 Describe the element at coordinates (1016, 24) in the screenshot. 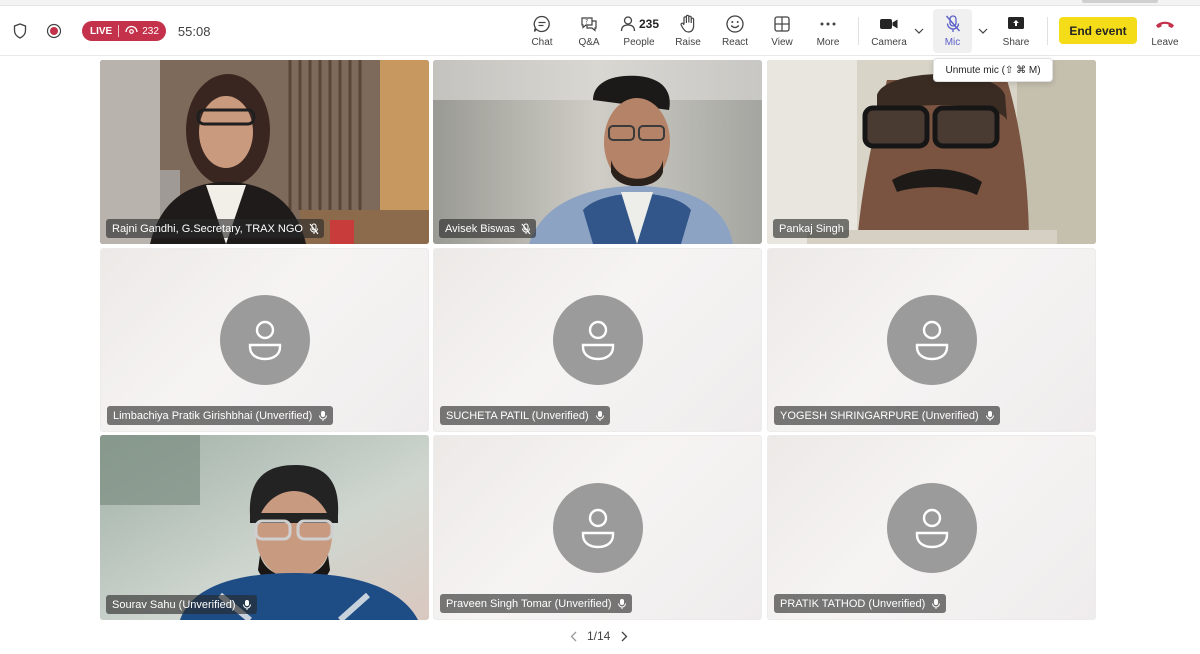

I see `share-icon` at that location.